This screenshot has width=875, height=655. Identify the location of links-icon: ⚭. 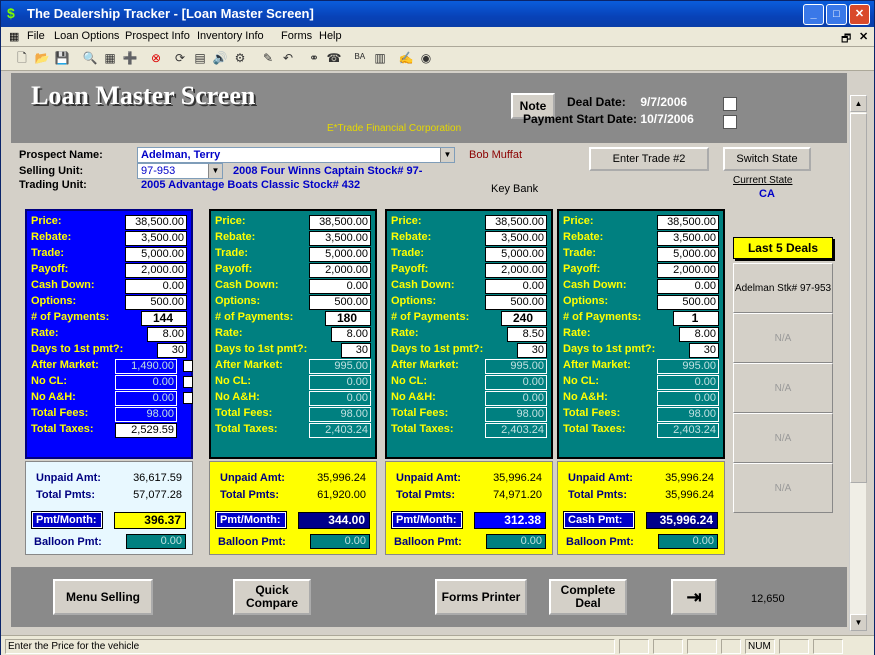
(314, 58).